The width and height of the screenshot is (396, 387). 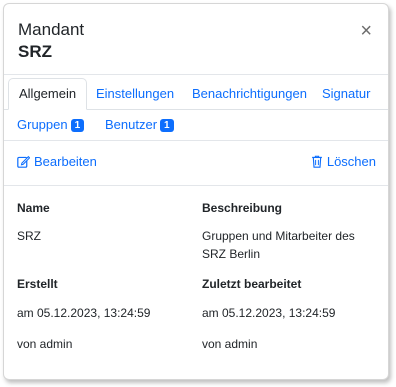 I want to click on created-by: von admin, so click(x=45, y=344).